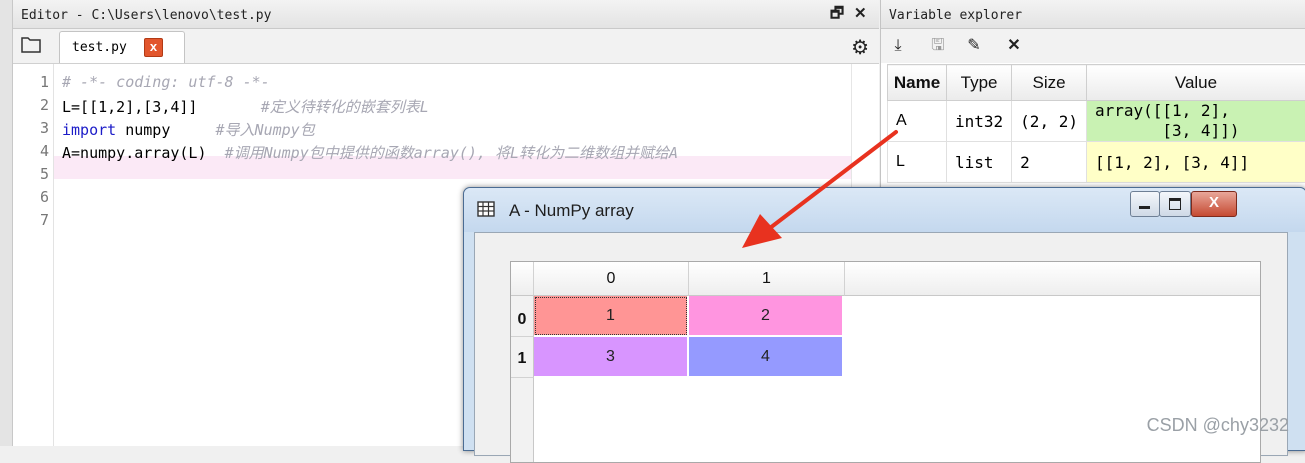 The image size is (1305, 463). What do you see at coordinates (161, 107) in the screenshot?
I see `code-text: L=[[1,2],[3,4]]` at bounding box center [161, 107].